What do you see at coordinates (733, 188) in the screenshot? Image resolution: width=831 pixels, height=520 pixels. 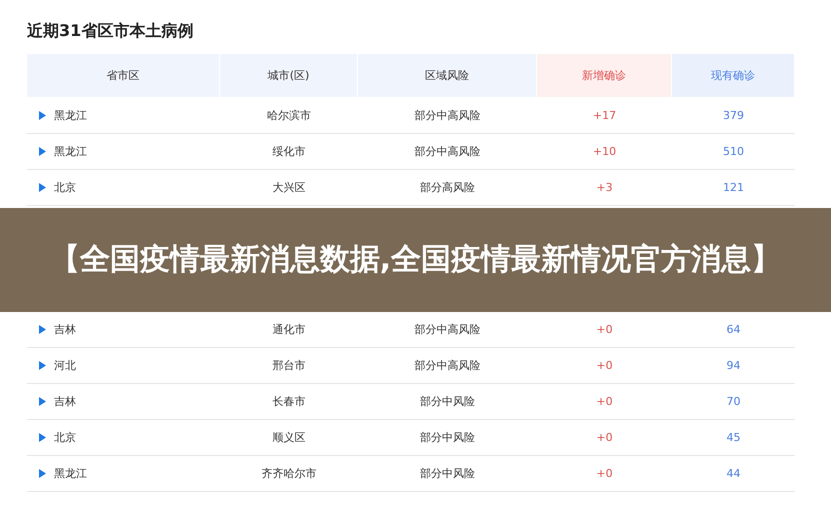 I see `table-cell: 121` at bounding box center [733, 188].